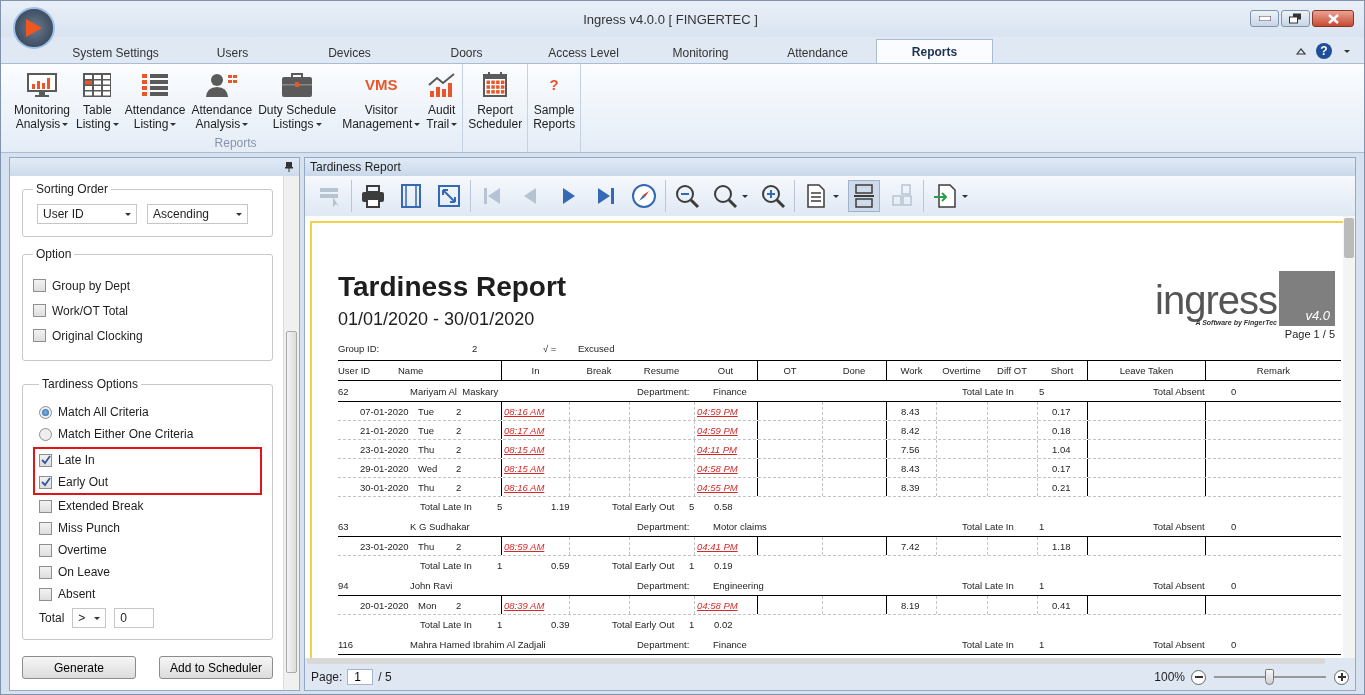 The height and width of the screenshot is (695, 1365). Describe the element at coordinates (89, 618) in the screenshot. I see `operator-dropdown: >` at that location.